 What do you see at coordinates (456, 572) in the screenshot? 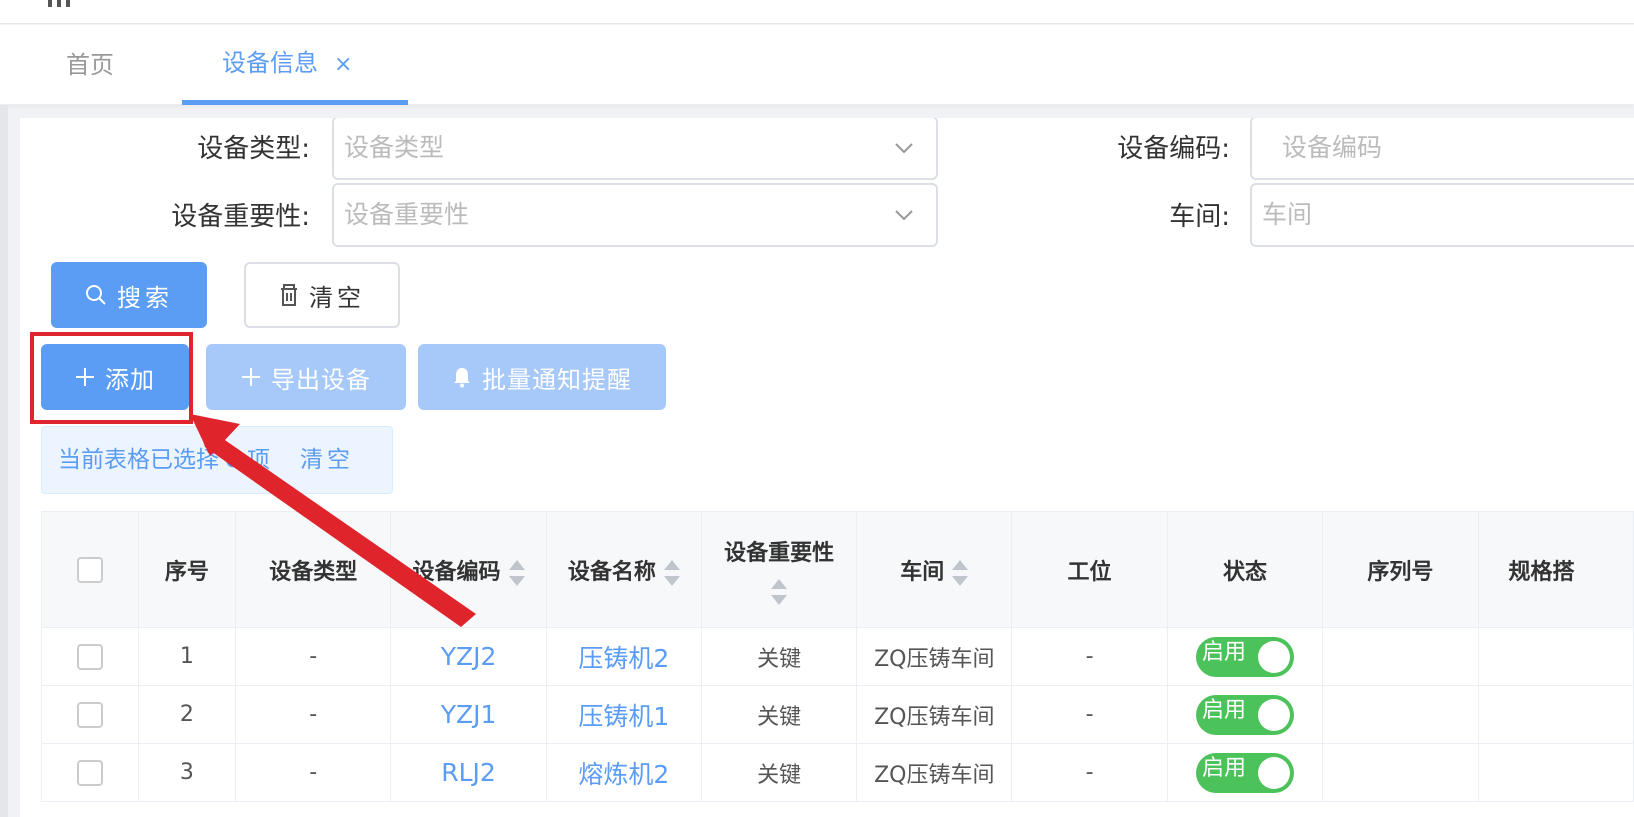
I see `header-code-label: 设备编码` at bounding box center [456, 572].